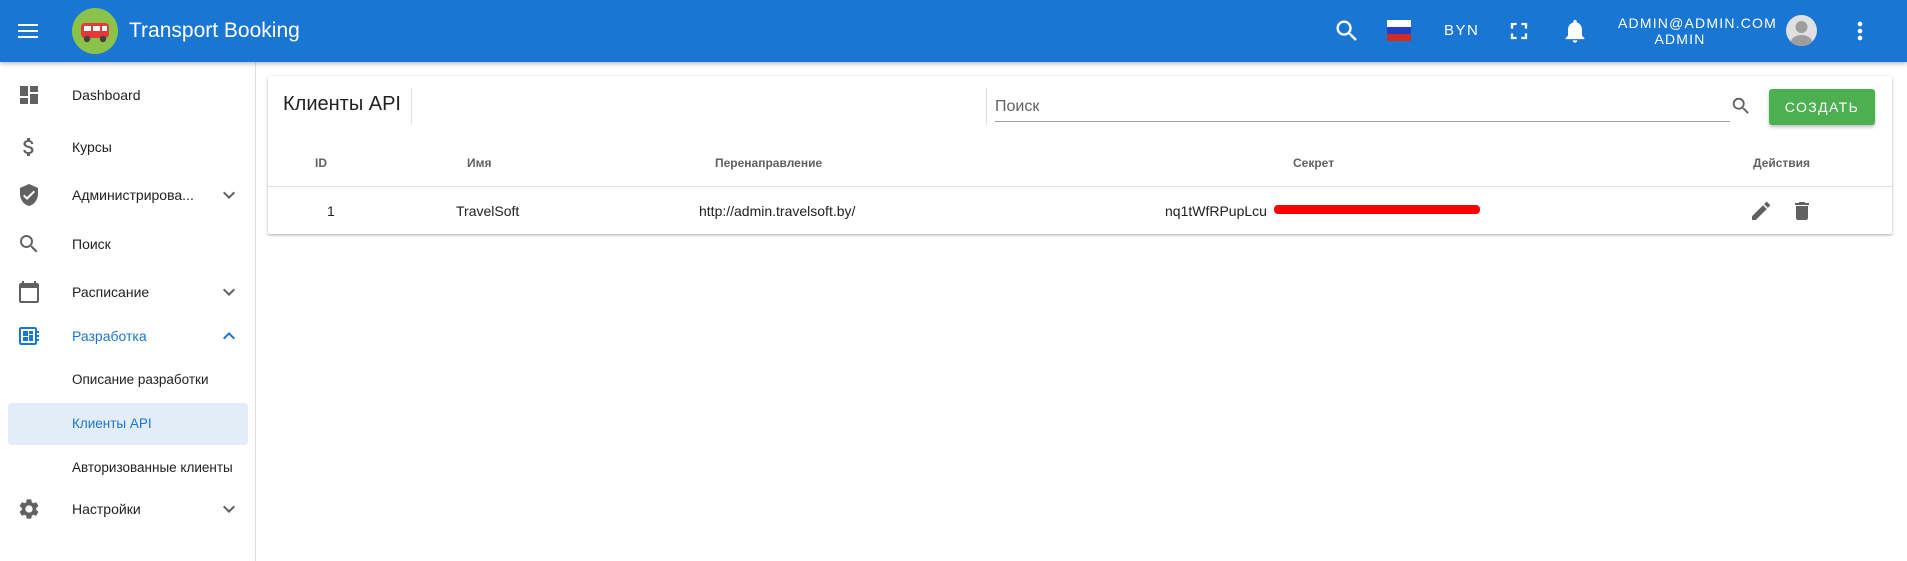 This screenshot has height=561, width=1907. I want to click on user-email: ADMIN@ADMIN.COM, so click(1697, 23).